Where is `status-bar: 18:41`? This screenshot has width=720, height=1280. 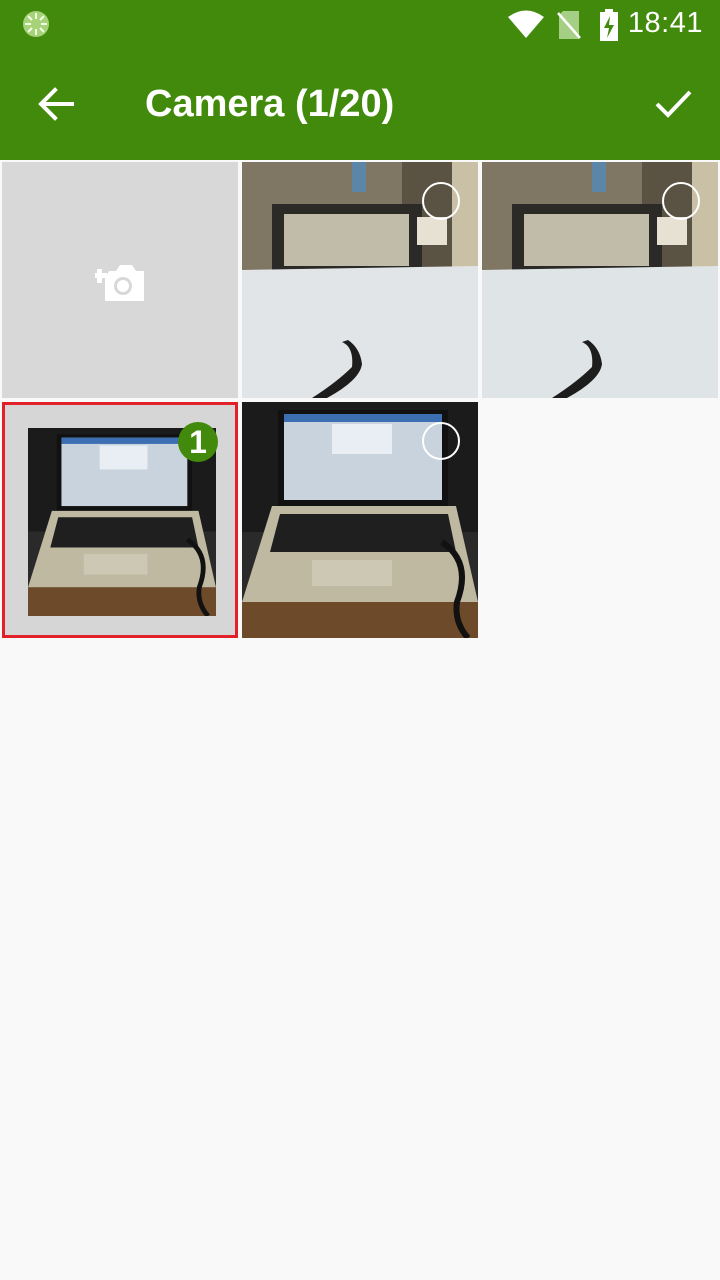
status-bar: 18:41 is located at coordinates (360, 25).